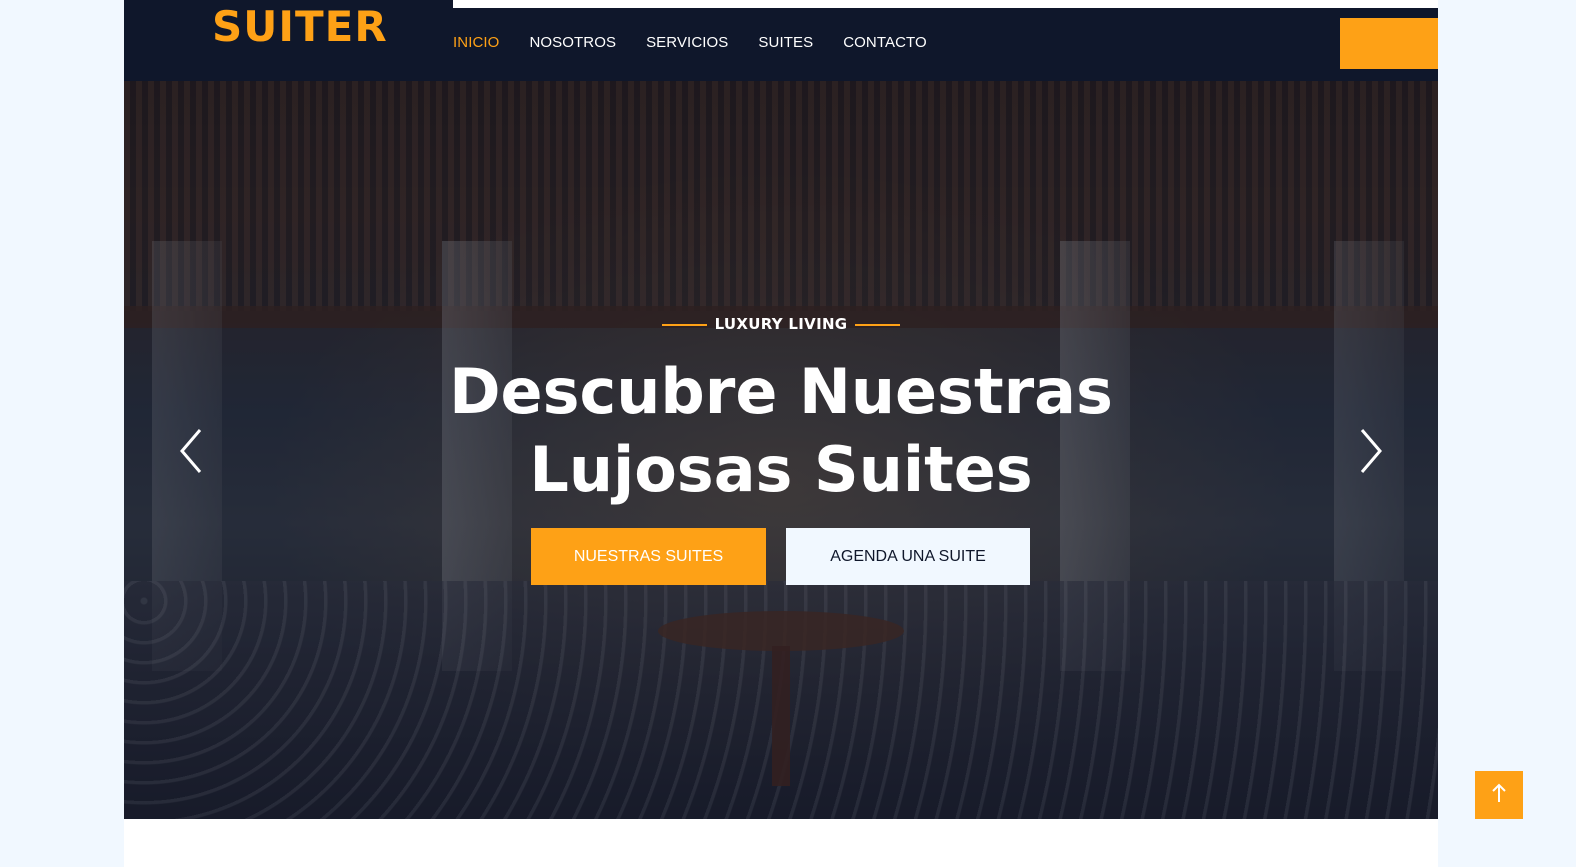 The image size is (1576, 867). Describe the element at coordinates (878, 324) in the screenshot. I see `eyebrow-line-right` at that location.